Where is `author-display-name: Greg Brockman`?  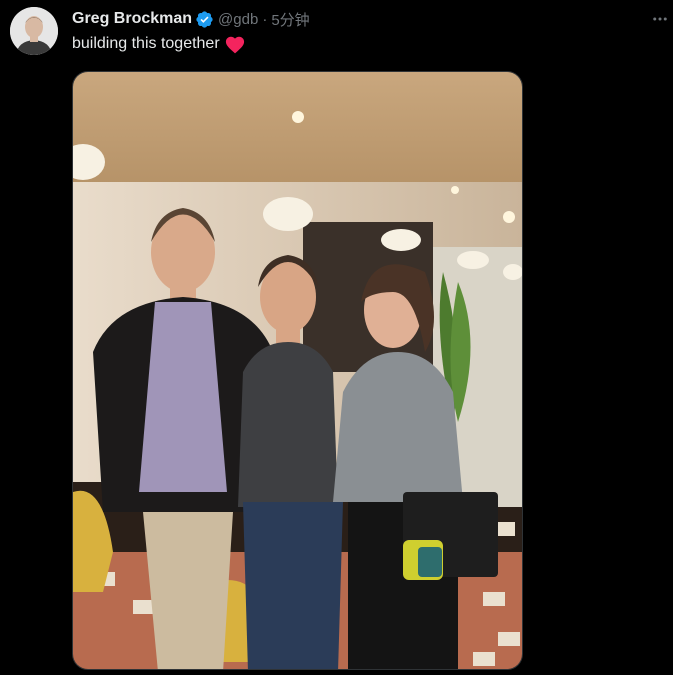
author-display-name: Greg Brockman is located at coordinates (132, 19).